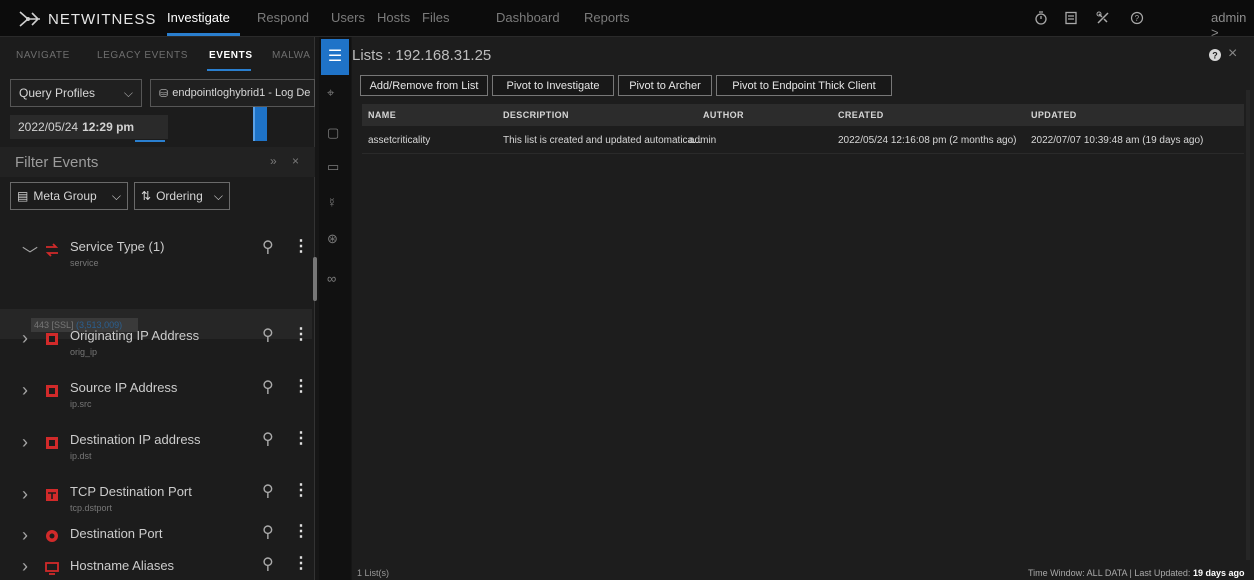  I want to click on chevron-down-icon: ⌵, so click(218, 195).